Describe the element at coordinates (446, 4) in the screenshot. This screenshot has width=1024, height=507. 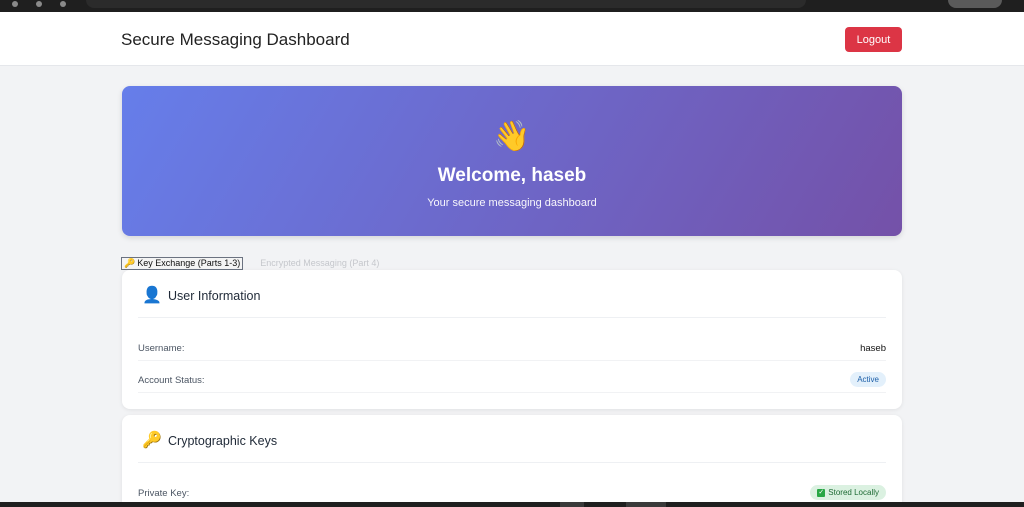
I see `address-bar` at that location.